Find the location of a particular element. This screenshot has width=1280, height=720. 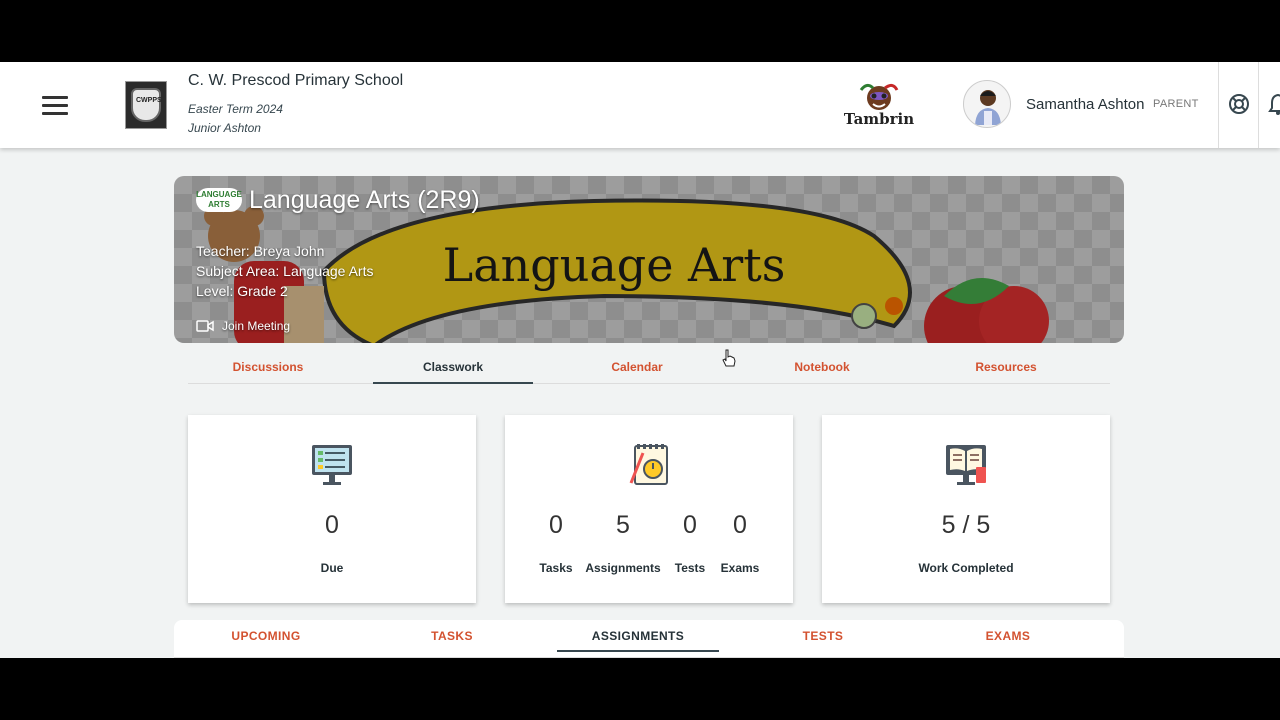

hand-pointer-icon is located at coordinates (729, 358).